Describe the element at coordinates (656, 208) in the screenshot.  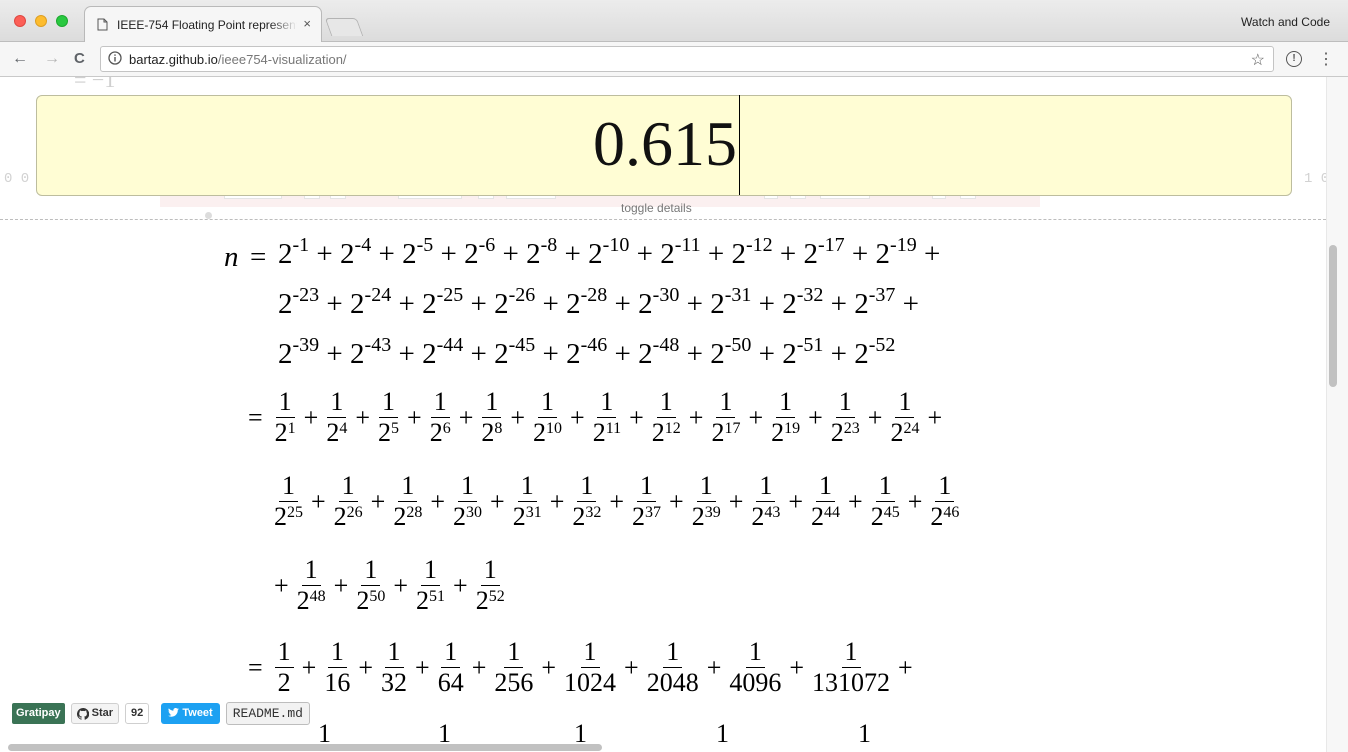
I see `toggle-details-link: toggle details` at that location.